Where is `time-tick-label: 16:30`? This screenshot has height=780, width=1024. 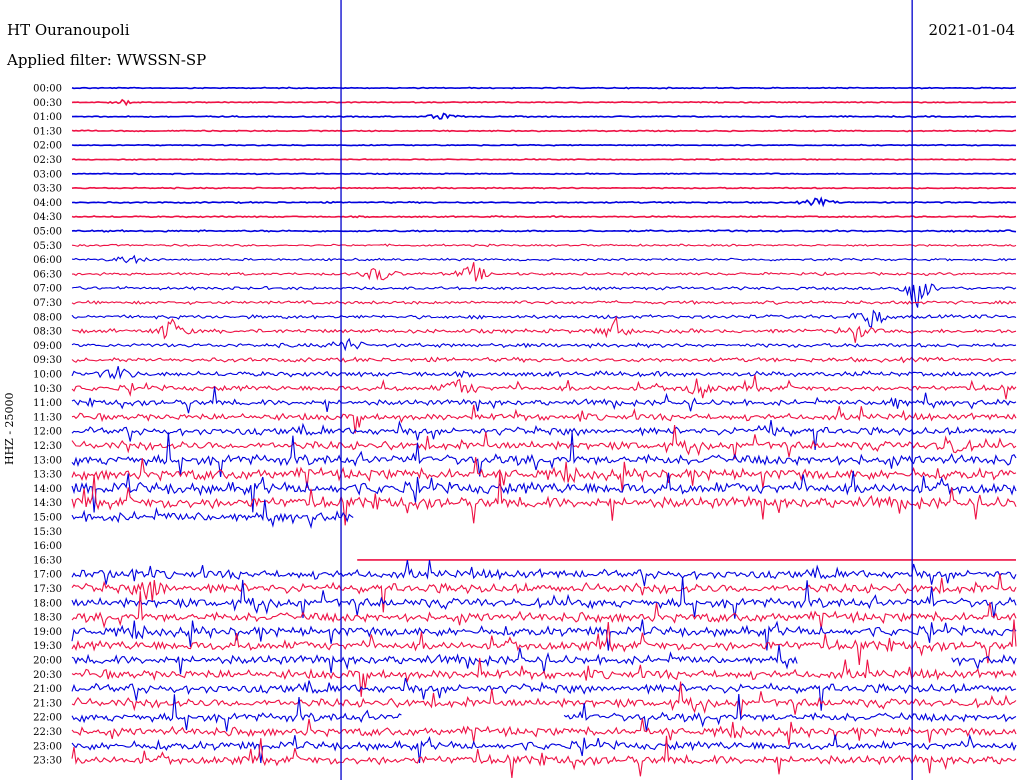 time-tick-label: 16:30 is located at coordinates (47, 560).